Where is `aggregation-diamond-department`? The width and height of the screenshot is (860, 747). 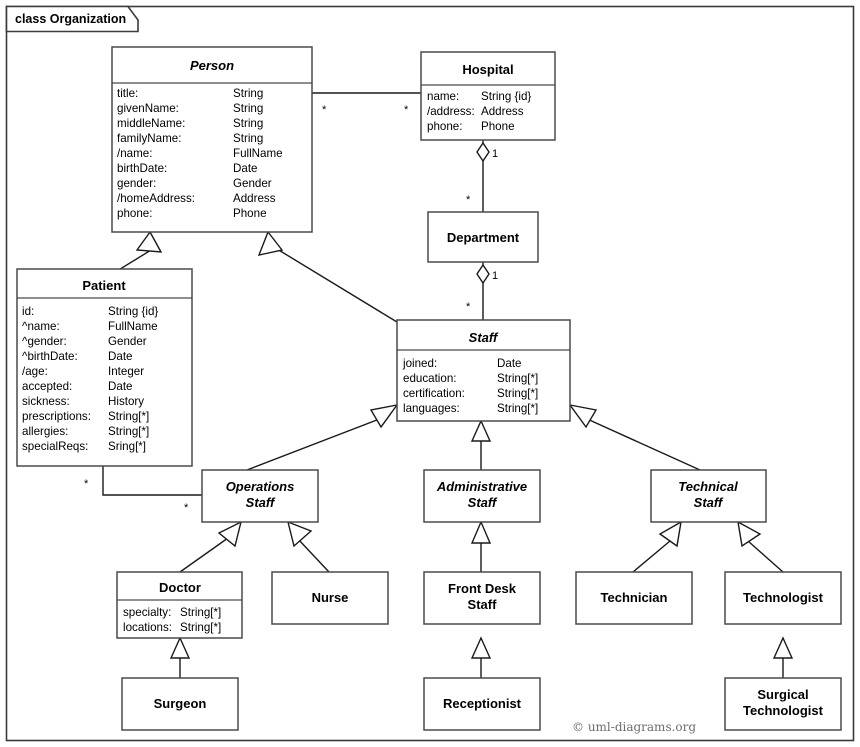
aggregation-diamond-department is located at coordinates (483, 274).